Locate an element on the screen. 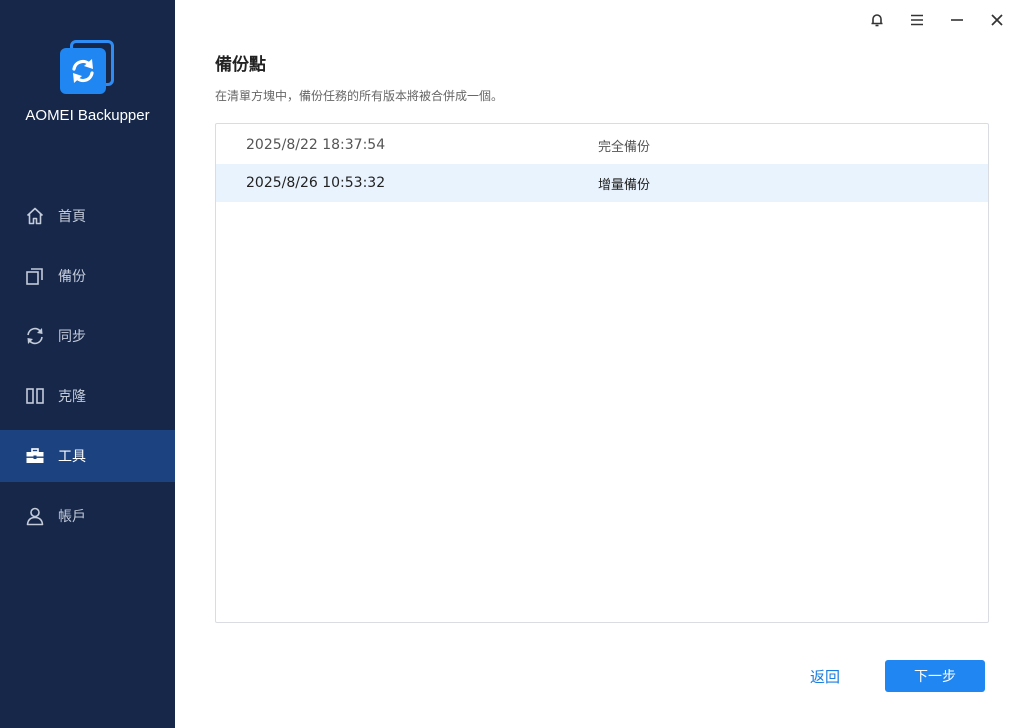  back-button: 返回 is located at coordinates (825, 676).